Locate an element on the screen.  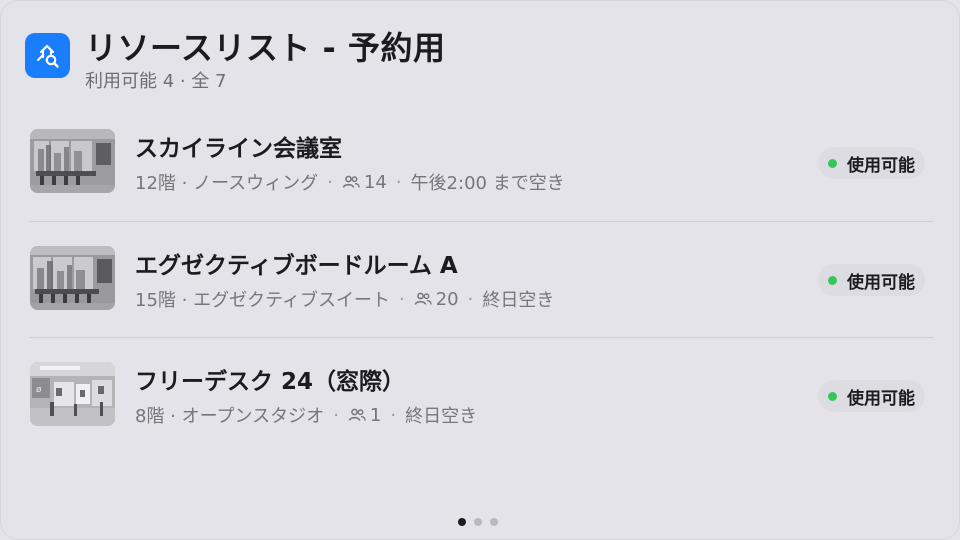
resource-floor: 15階 · エグゼクティブスイート is located at coordinates (262, 300).